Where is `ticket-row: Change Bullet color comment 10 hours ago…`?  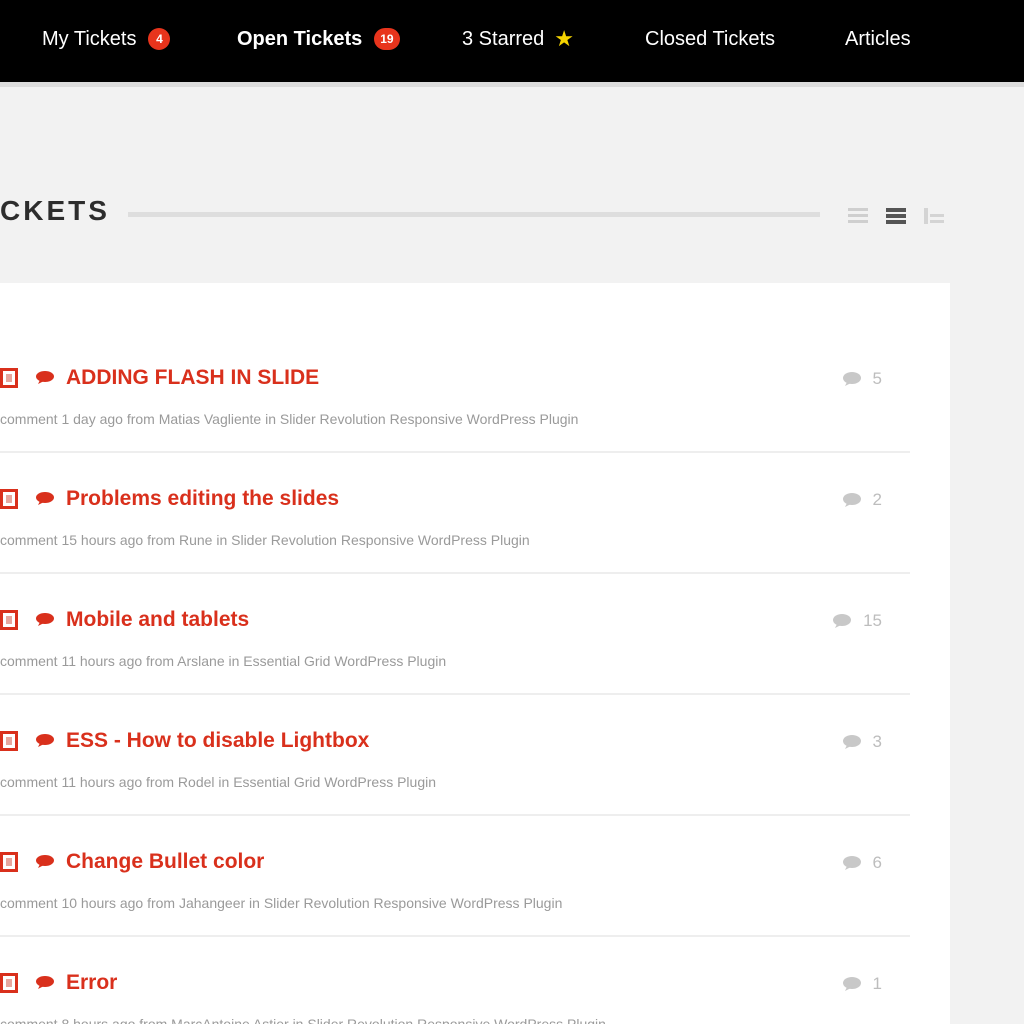 ticket-row: Change Bullet color comment 10 hours ago… is located at coordinates (455, 877).